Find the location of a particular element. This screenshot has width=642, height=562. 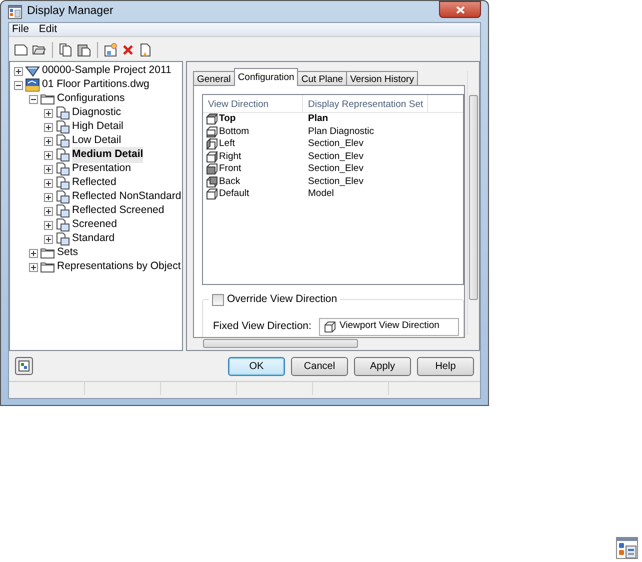

warning-file-icon is located at coordinates (145, 50).